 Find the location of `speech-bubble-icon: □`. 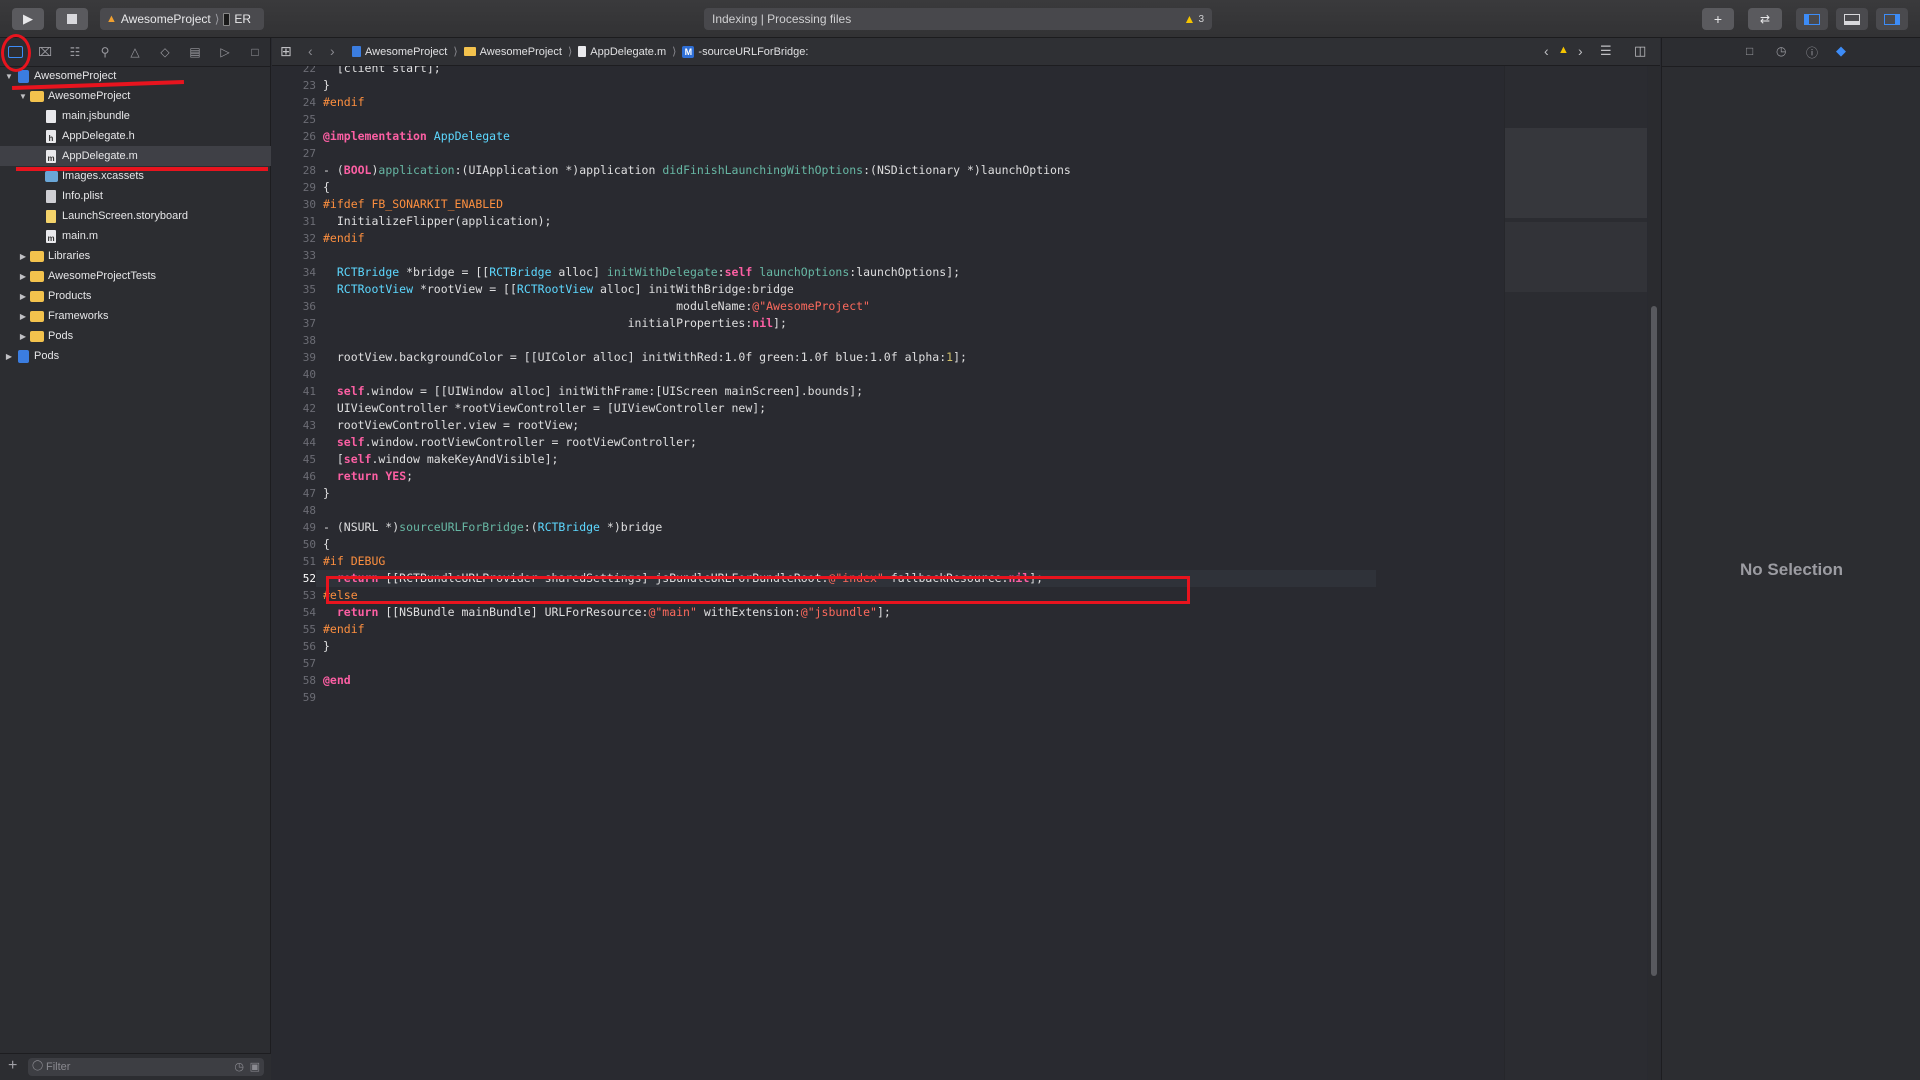

speech-bubble-icon: □ is located at coordinates (255, 52).